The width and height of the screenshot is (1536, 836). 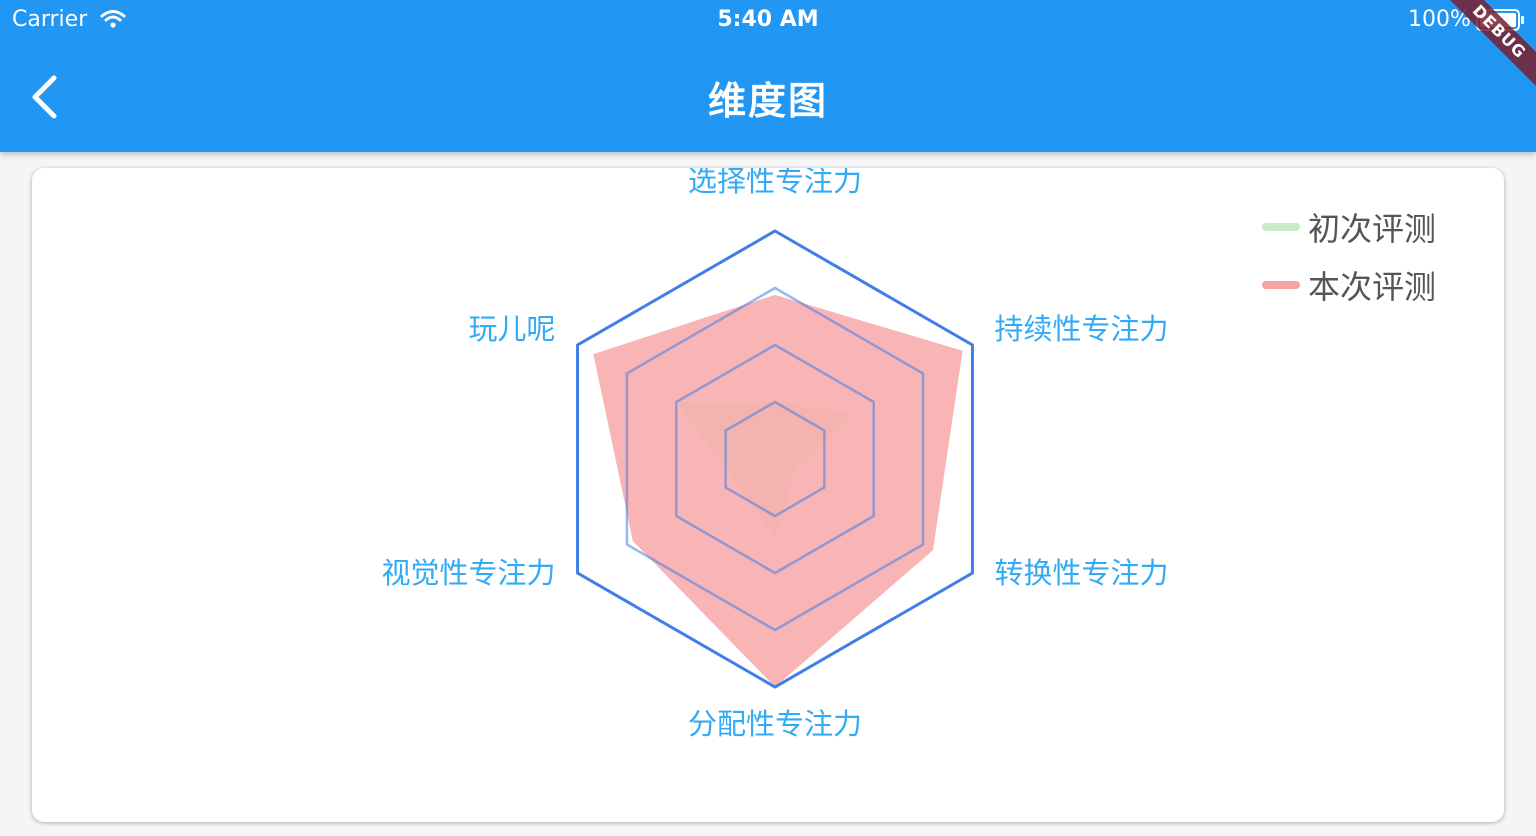 What do you see at coordinates (1081, 573) in the screenshot?
I see `axis-label: 转换性专注力` at bounding box center [1081, 573].